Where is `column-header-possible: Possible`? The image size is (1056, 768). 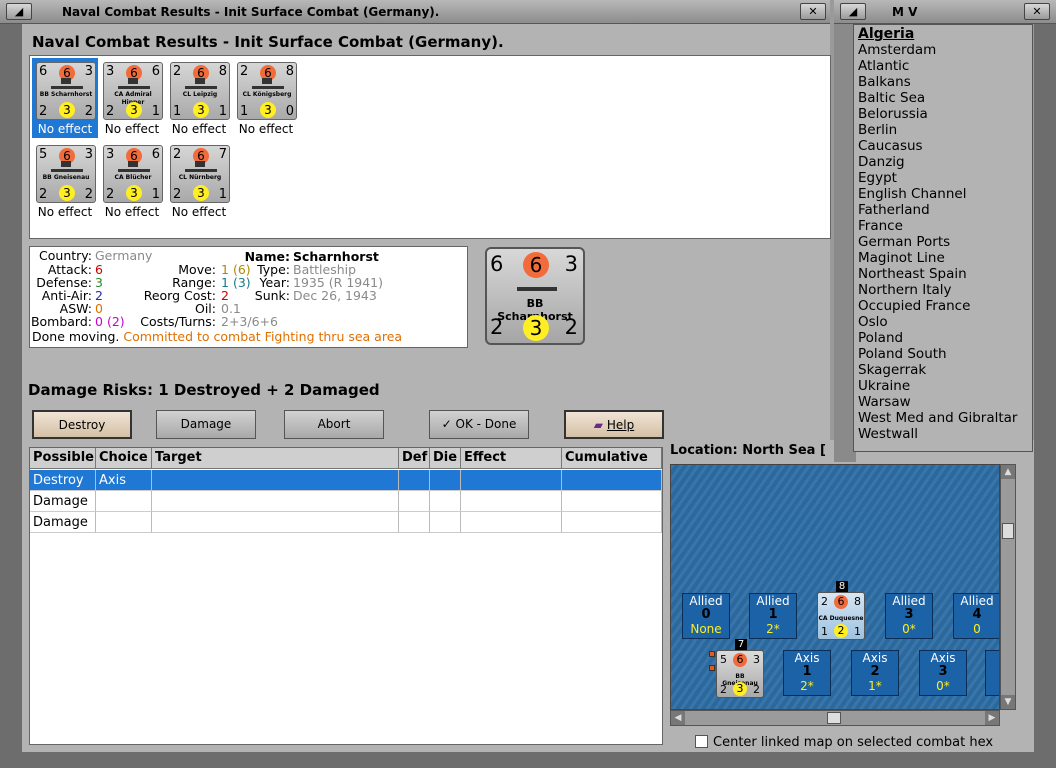 column-header-possible: Possible is located at coordinates (63, 458).